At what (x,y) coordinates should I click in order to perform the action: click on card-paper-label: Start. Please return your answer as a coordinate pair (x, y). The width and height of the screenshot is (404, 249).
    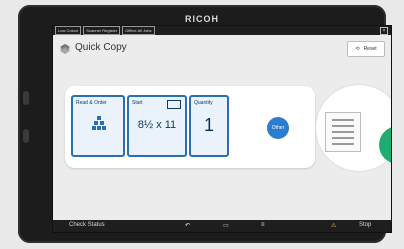
    Looking at the image, I should click on (137, 103).